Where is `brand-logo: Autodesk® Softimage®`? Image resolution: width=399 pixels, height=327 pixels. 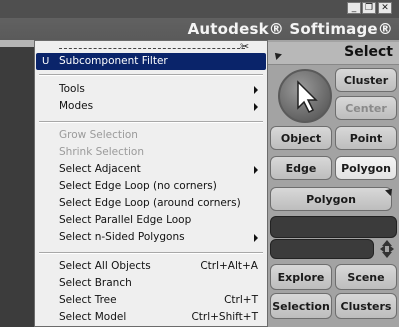
brand-logo: Autodesk® Softimage® is located at coordinates (290, 29).